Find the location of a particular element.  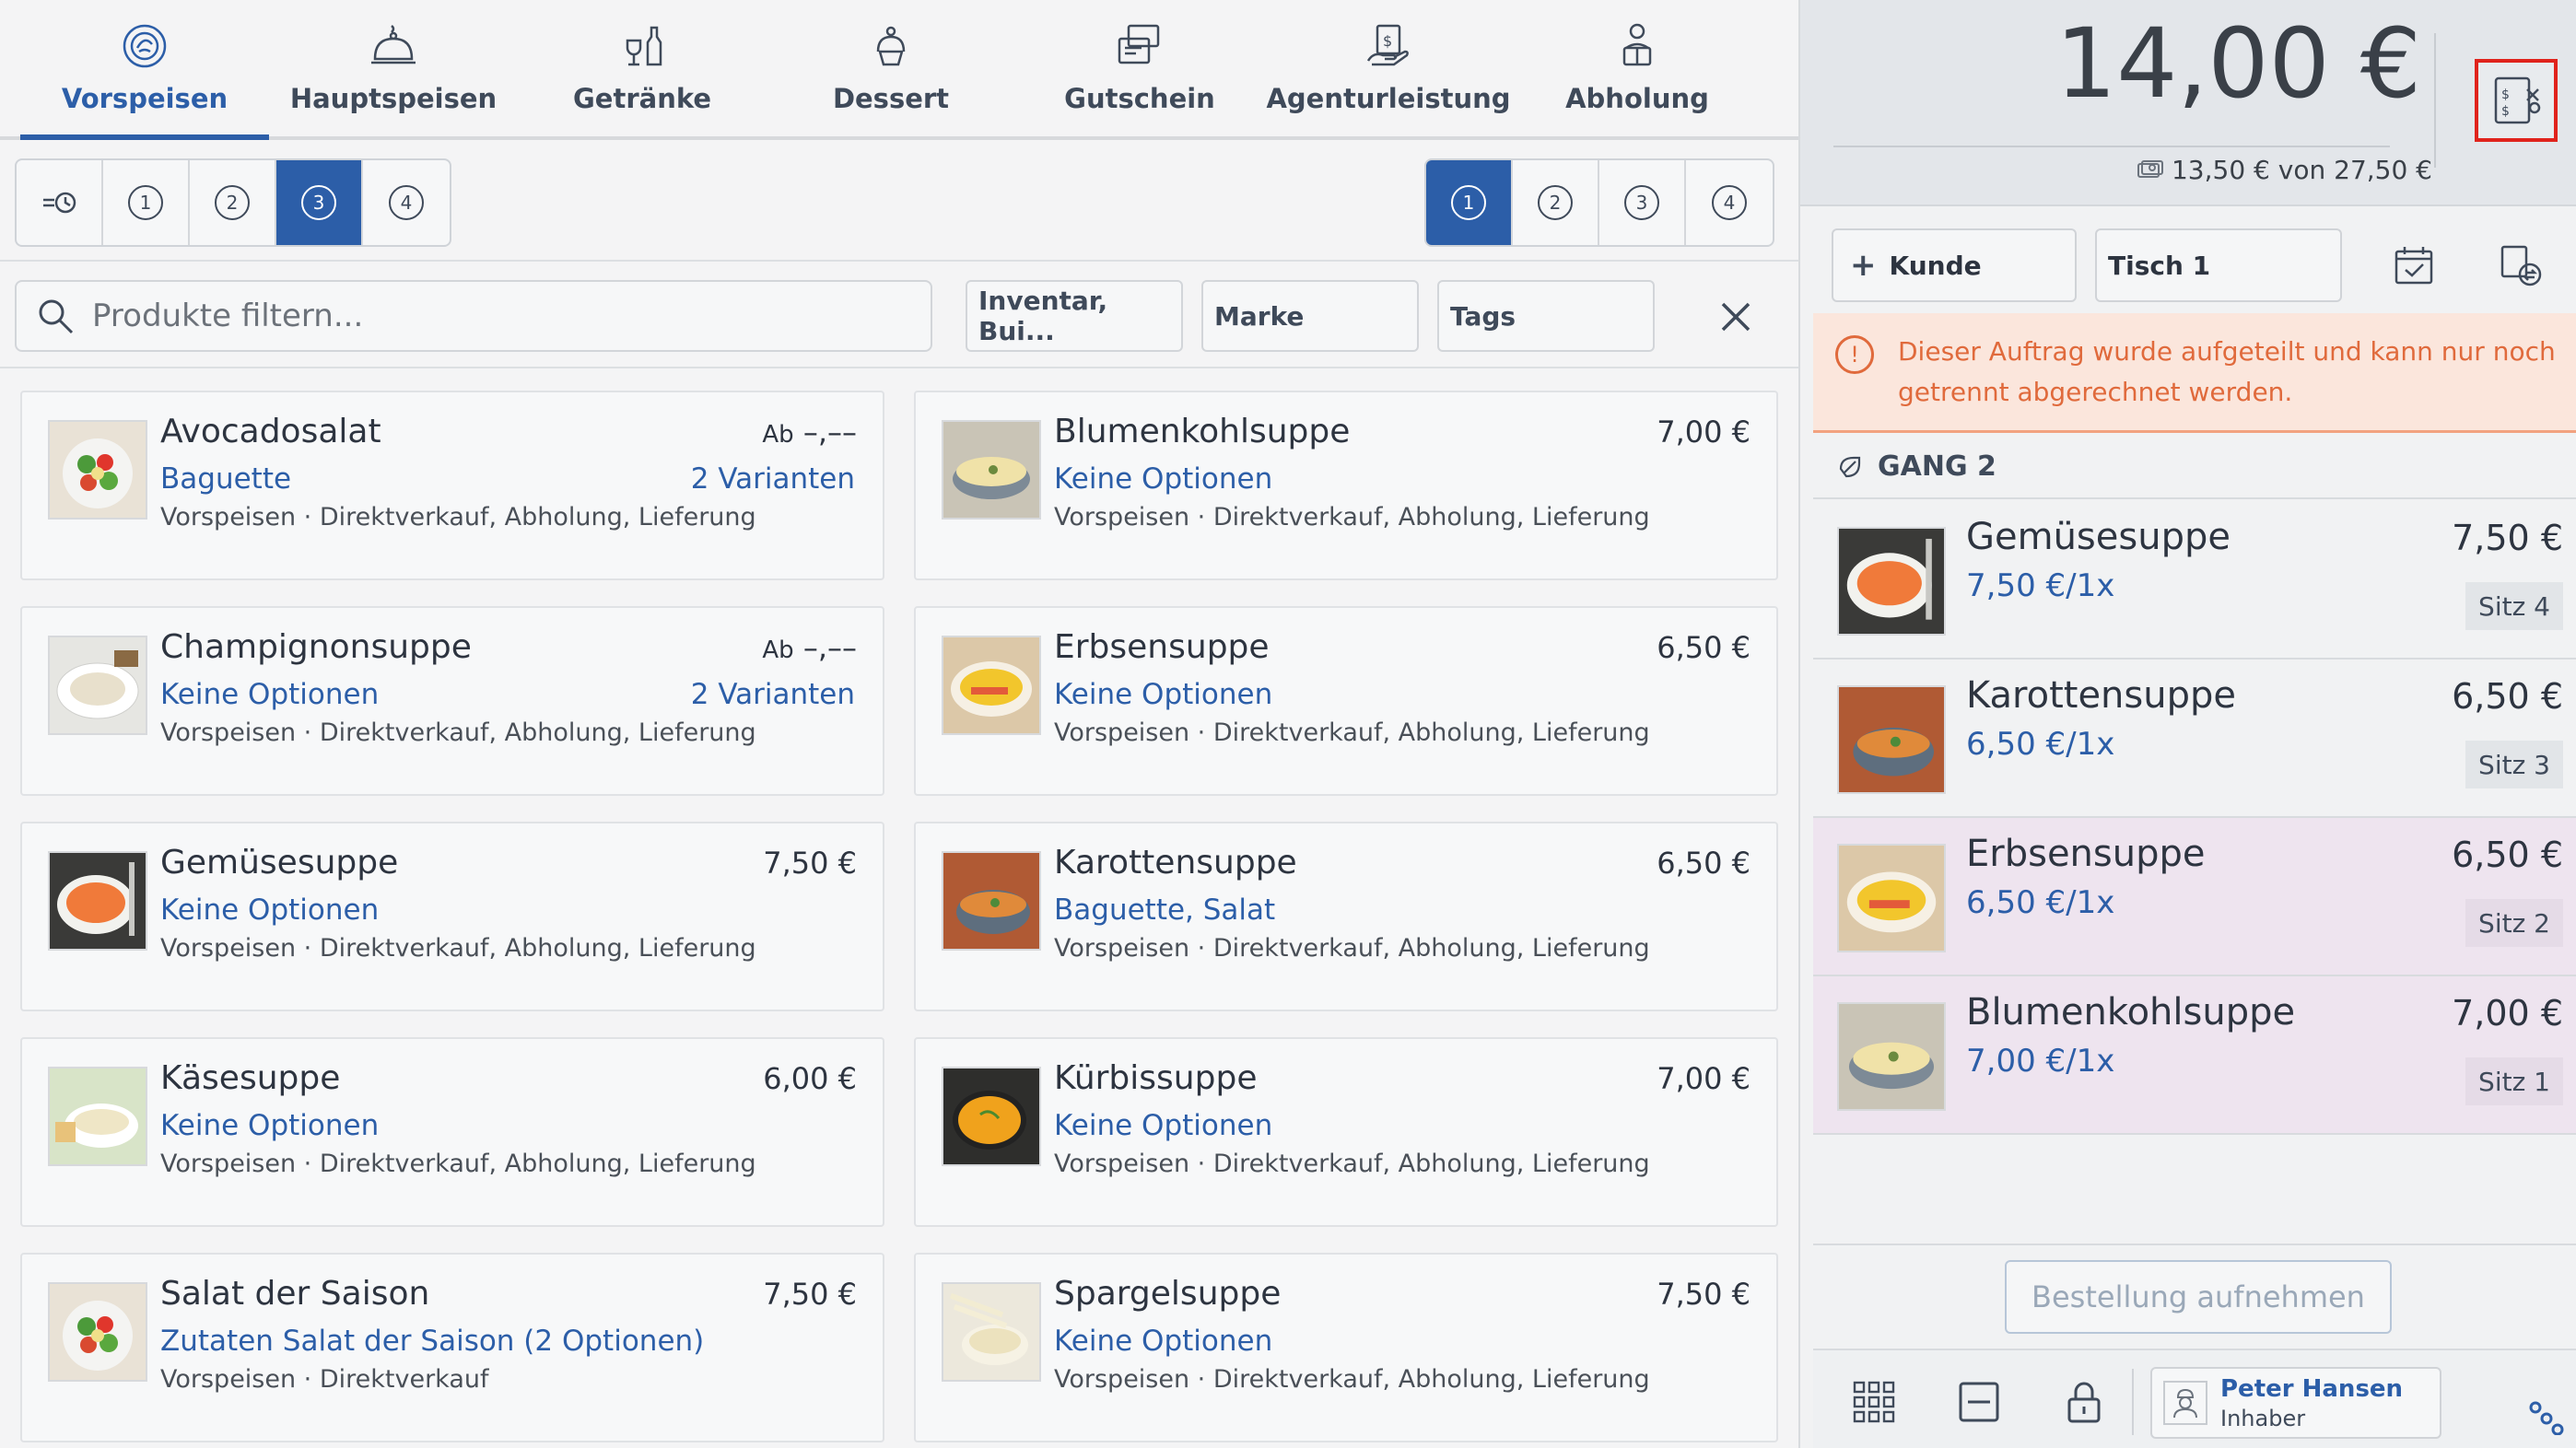

course-2-button: 2 is located at coordinates (233, 202).